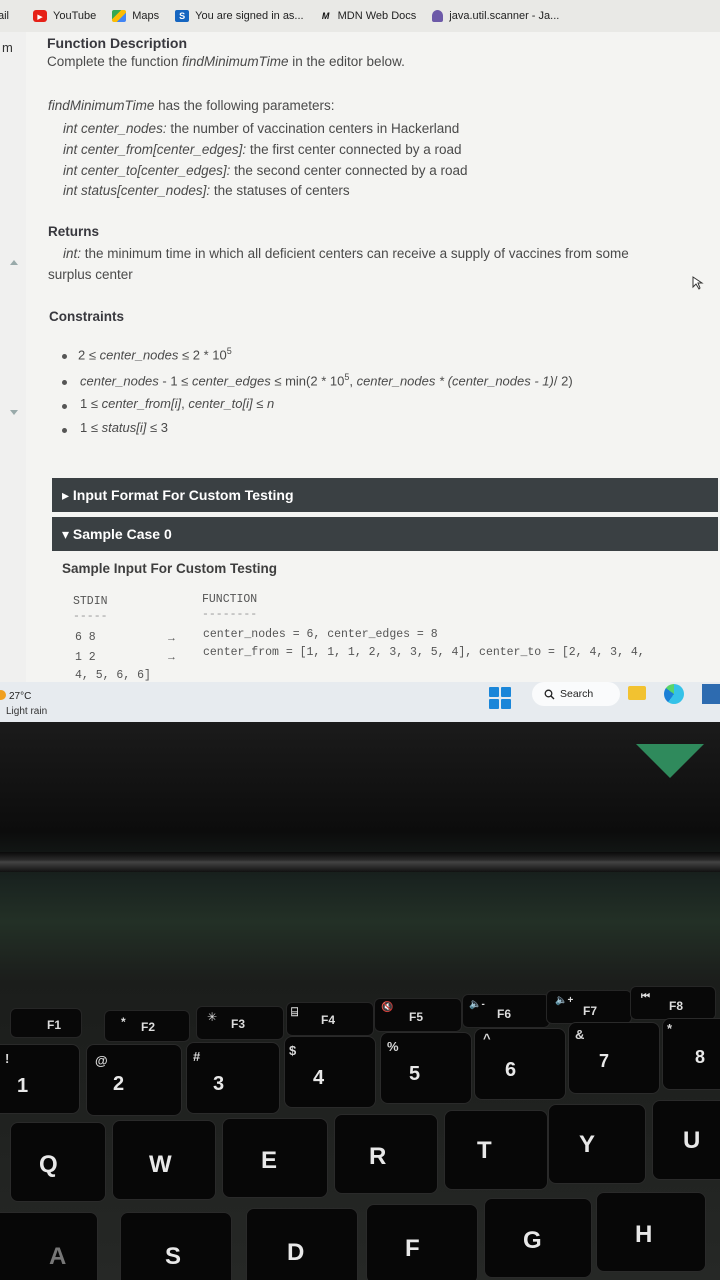  What do you see at coordinates (330, 1072) in the screenshot?
I see `key-4: $ 4` at bounding box center [330, 1072].